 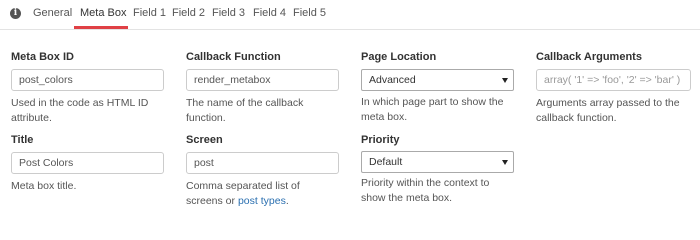 What do you see at coordinates (228, 14) in the screenshot?
I see `tab-field-3: Field 3` at bounding box center [228, 14].